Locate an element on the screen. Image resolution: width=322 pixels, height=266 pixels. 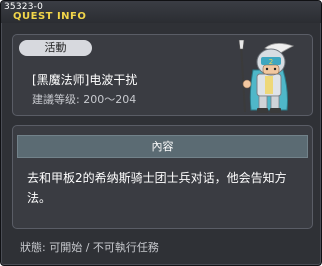
quest-name: [黑魔法师]电波干扰 is located at coordinates (85, 80).